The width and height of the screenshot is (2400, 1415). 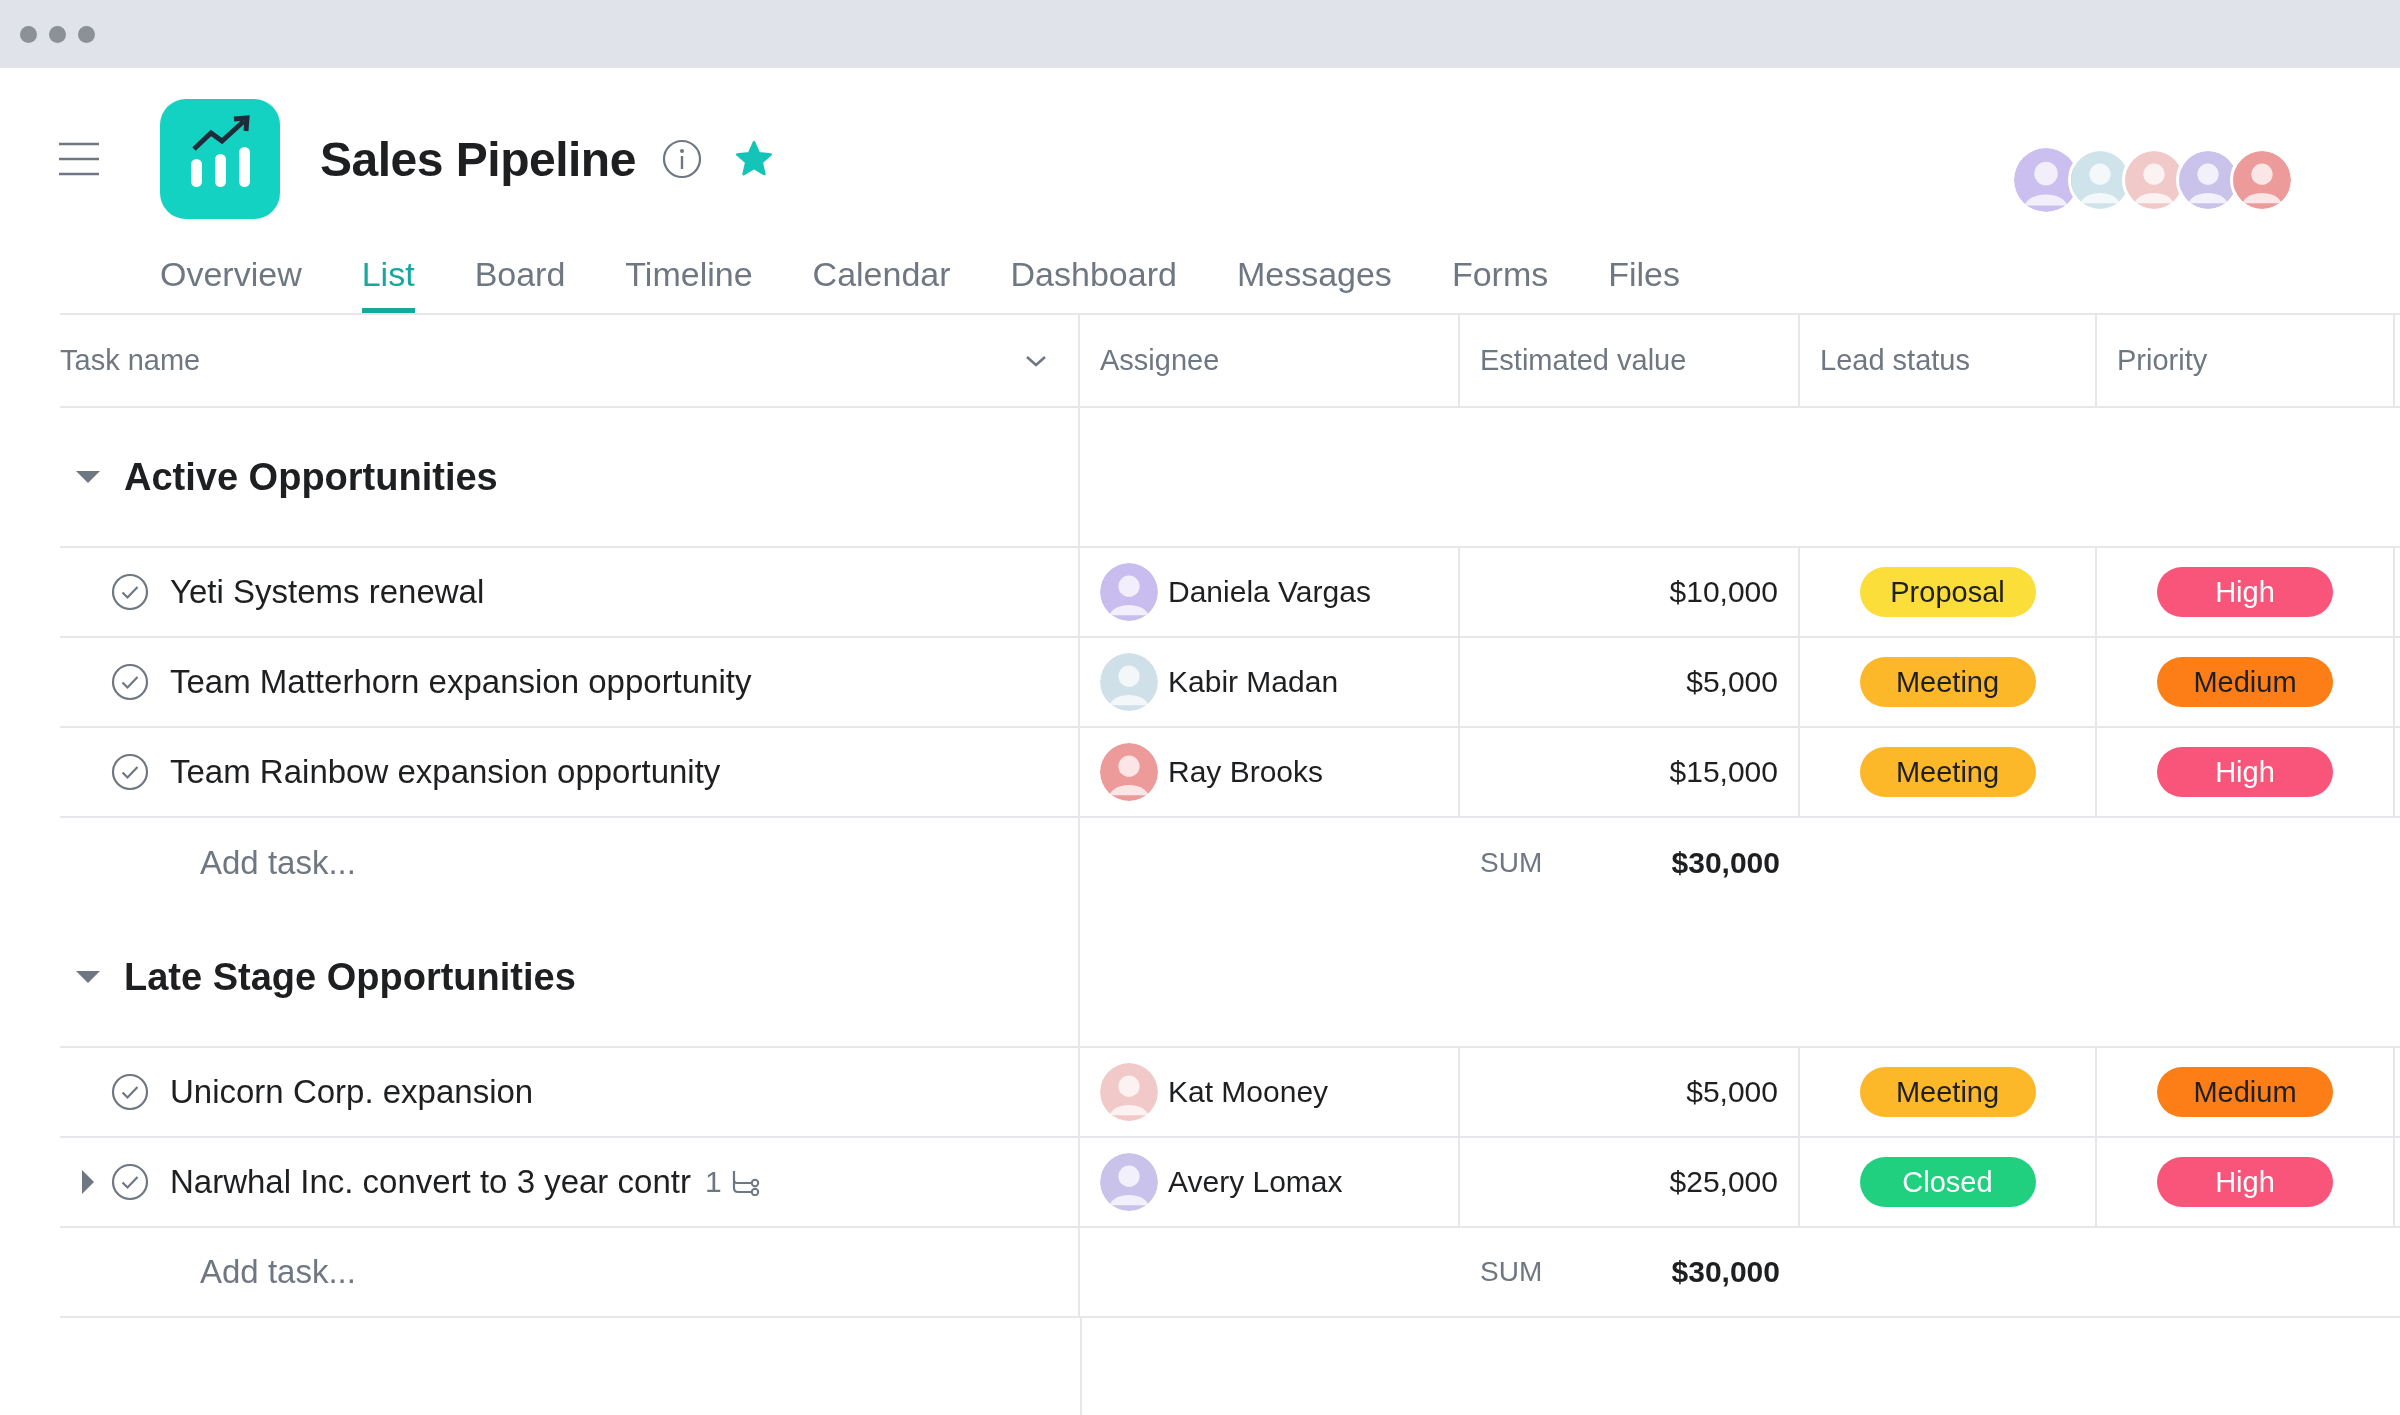 I want to click on assignee-name: Avery Lomax, so click(x=1255, y=1182).